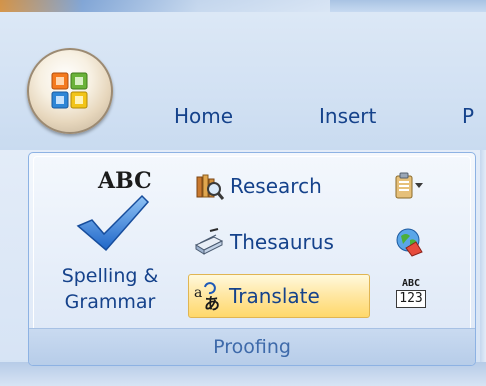 This screenshot has width=486, height=386. I want to click on research-books-icon, so click(210, 187).